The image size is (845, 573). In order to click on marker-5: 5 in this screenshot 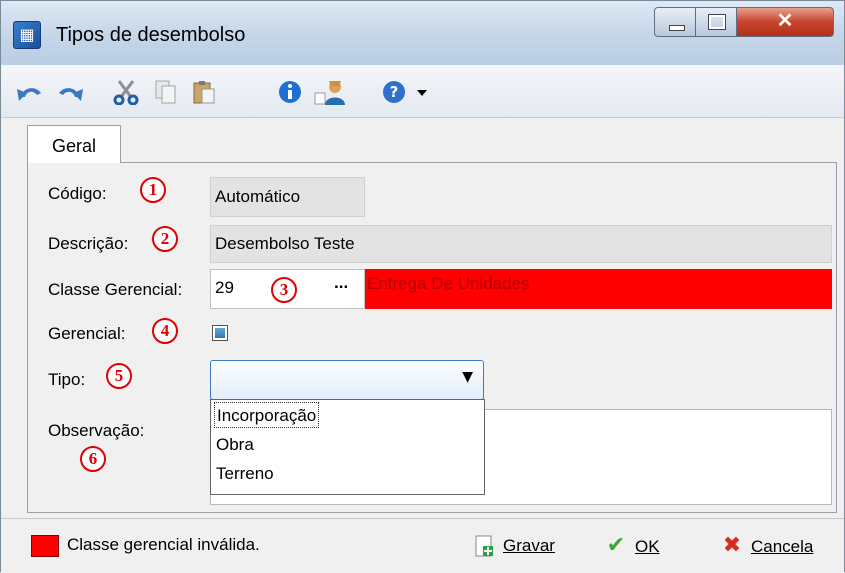, I will do `click(119, 376)`.